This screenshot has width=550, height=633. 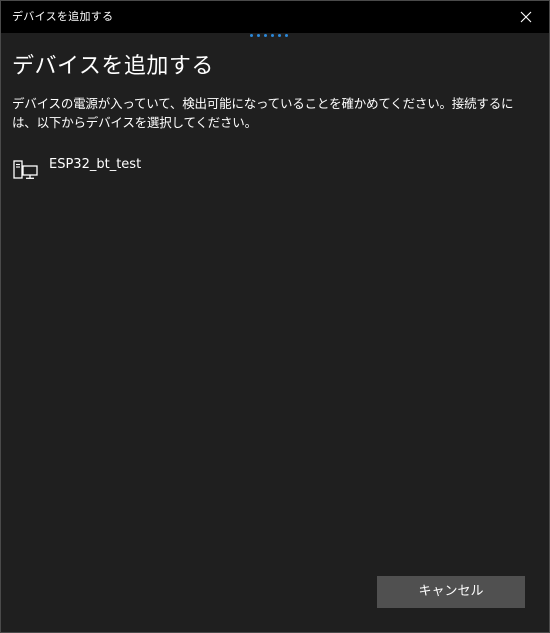 I want to click on window-title: デバイスを追加する, so click(x=63, y=16).